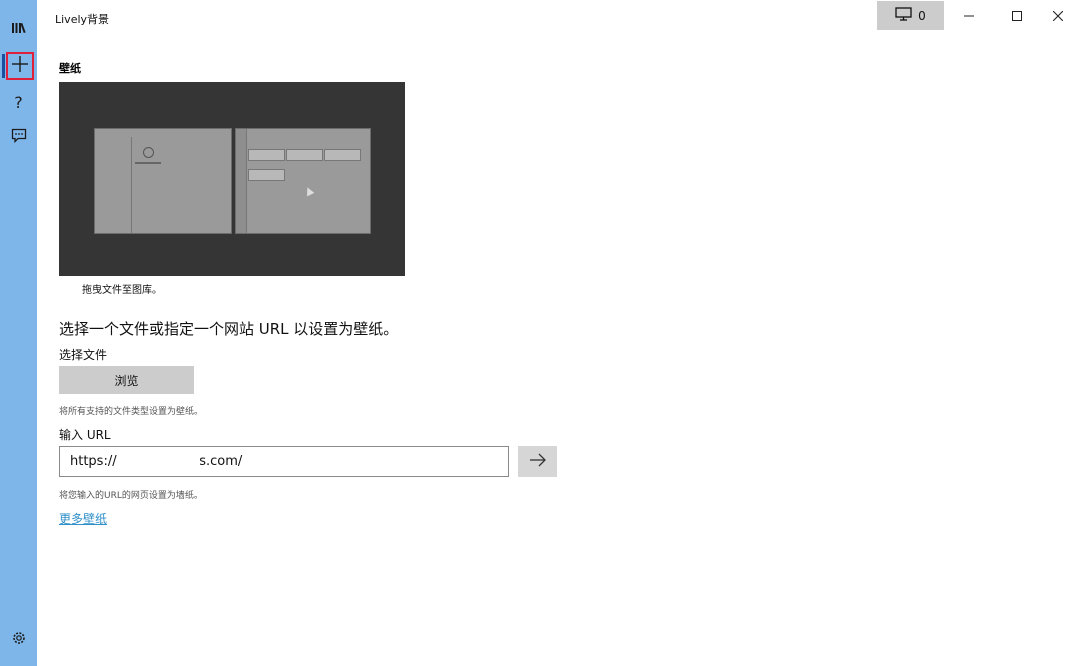 The height and width of the screenshot is (666, 1080). Describe the element at coordinates (131, 412) in the screenshot. I see `choose-file-hint: 将所有支持的文件类型设置为壁纸。` at that location.